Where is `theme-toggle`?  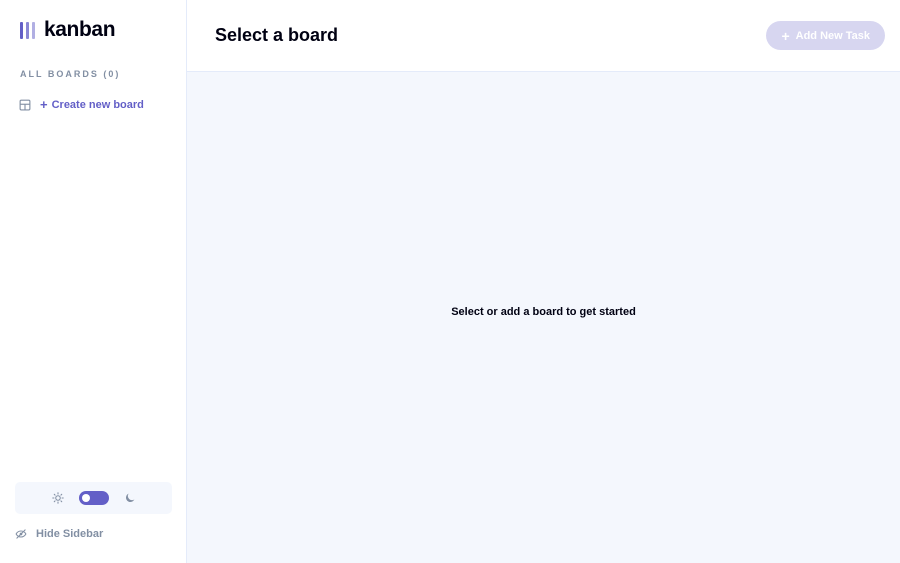 theme-toggle is located at coordinates (93, 498).